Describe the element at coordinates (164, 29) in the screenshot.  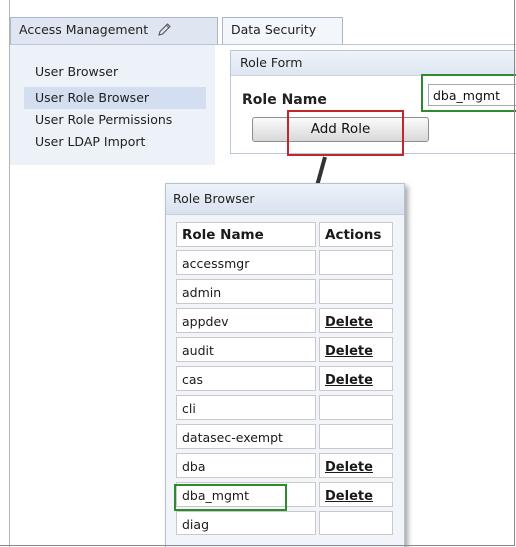
I see `pencil-icon` at that location.